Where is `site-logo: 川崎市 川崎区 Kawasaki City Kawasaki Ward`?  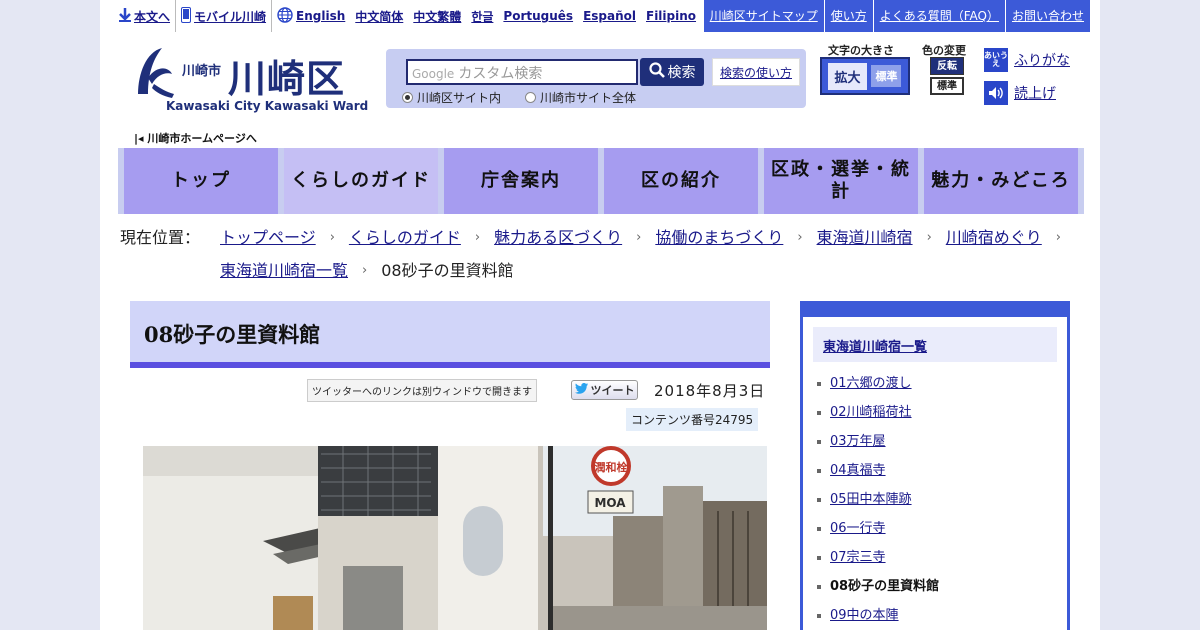
site-logo: 川崎市 川崎区 Kawasaki City Kawasaki Ward is located at coordinates (250, 81).